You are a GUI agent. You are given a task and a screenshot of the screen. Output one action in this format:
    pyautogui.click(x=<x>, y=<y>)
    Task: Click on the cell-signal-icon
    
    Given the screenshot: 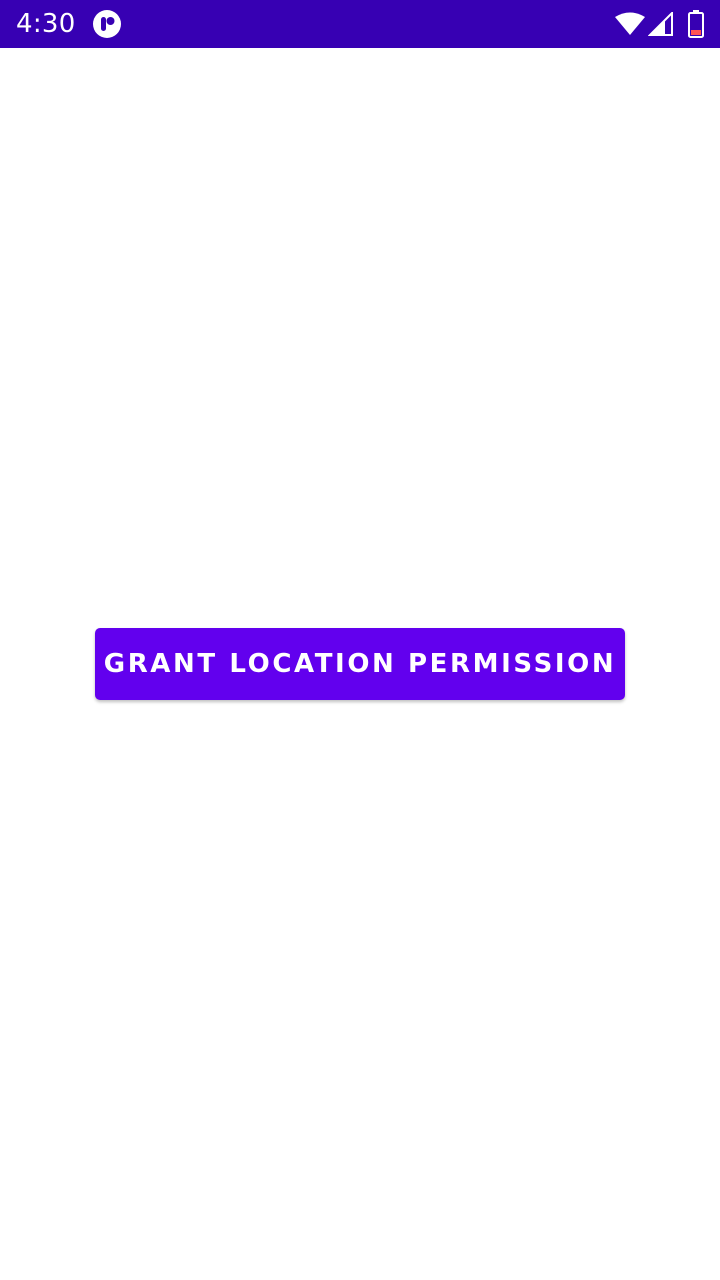 What is the action you would take?
    pyautogui.click(x=660, y=24)
    